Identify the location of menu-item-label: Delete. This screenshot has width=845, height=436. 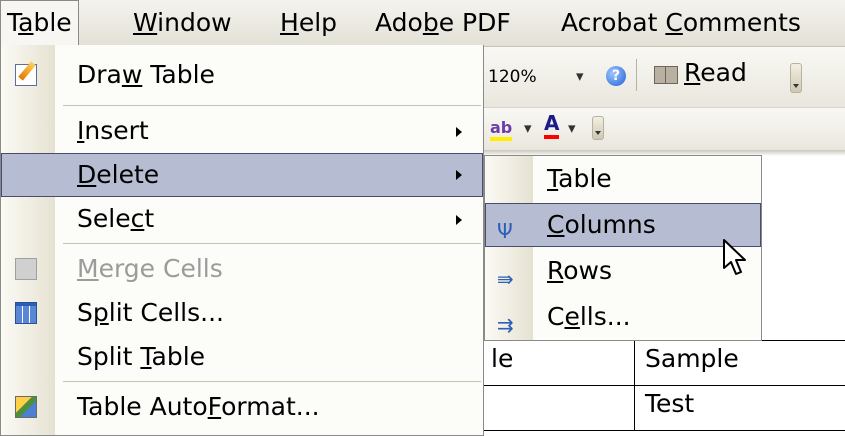
(118, 174).